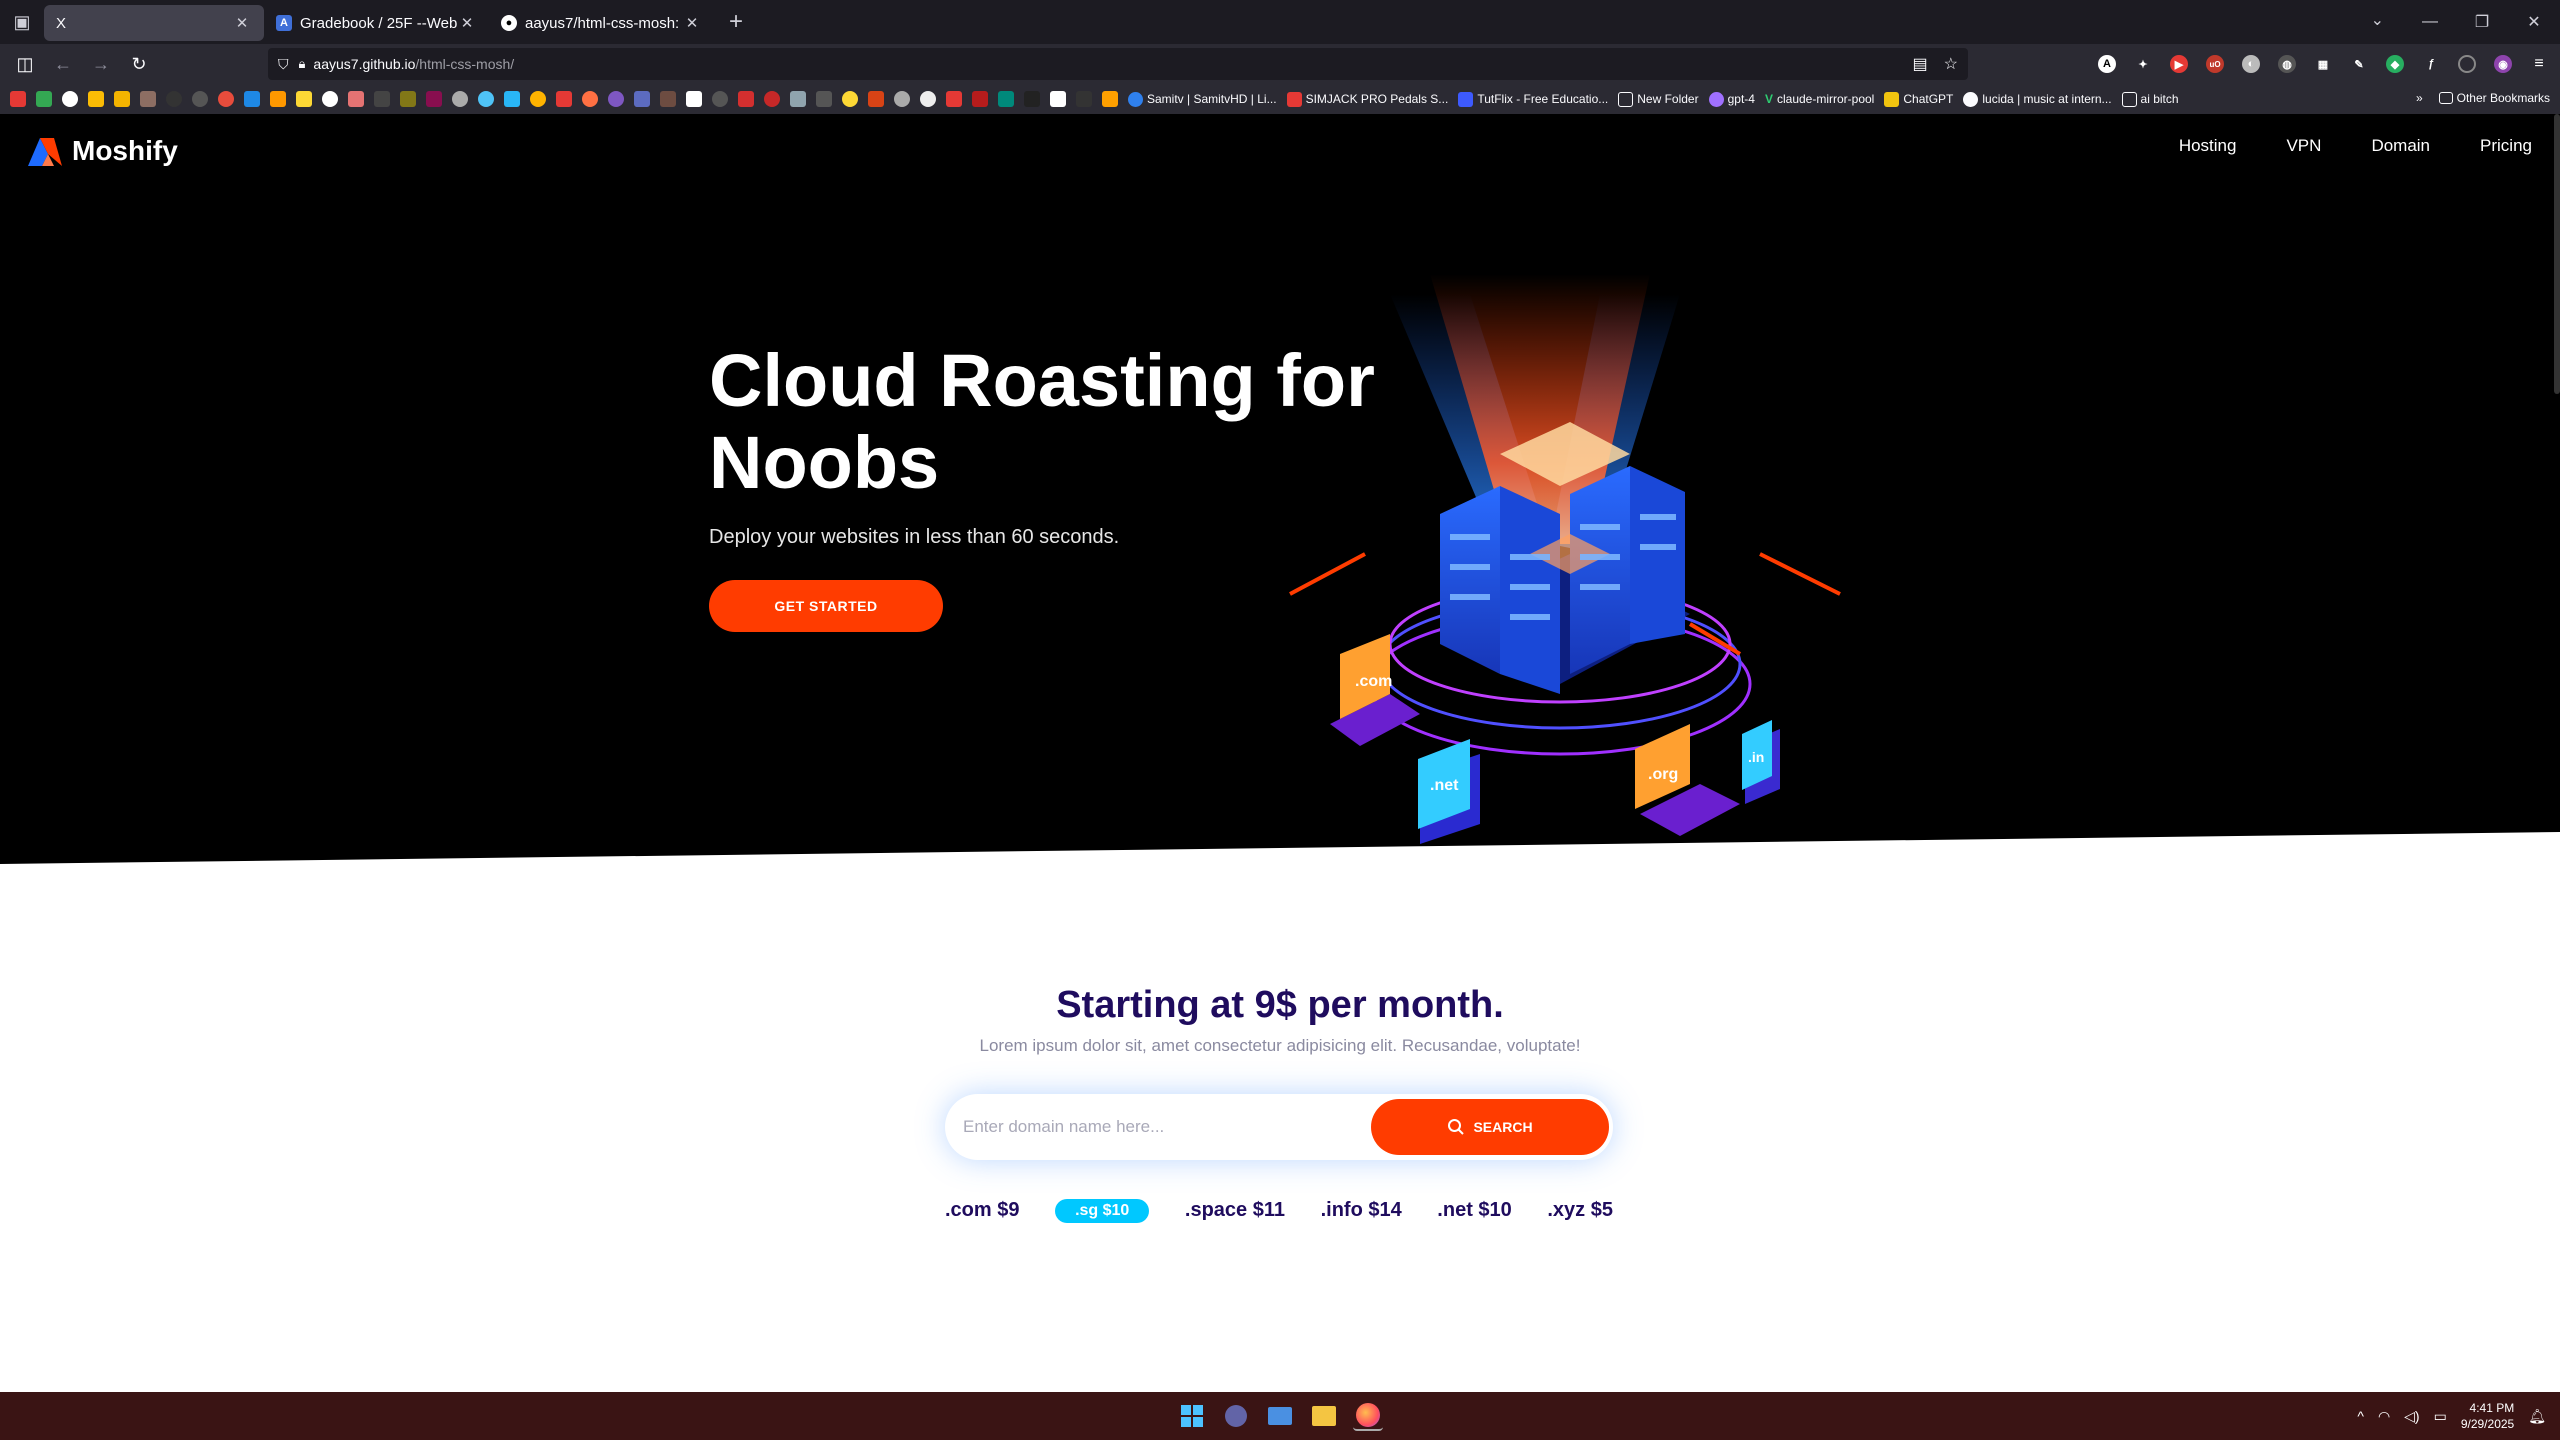 The image size is (2560, 1440). Describe the element at coordinates (2251, 64) in the screenshot. I see `extension-icon: ◐` at that location.